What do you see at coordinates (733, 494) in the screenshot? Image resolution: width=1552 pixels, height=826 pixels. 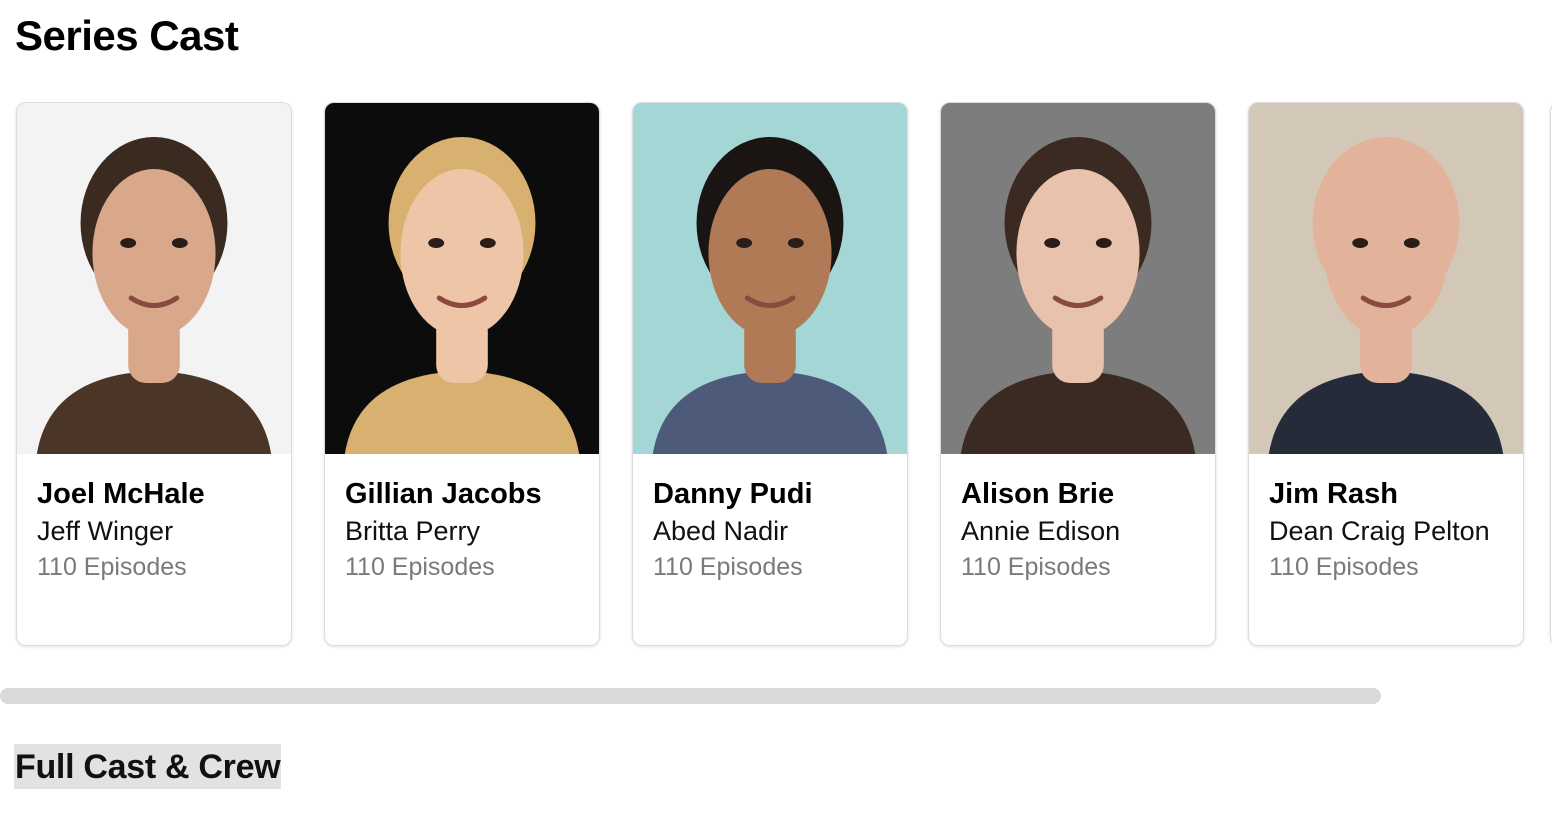 I see `actor-name: Danny Pudi` at bounding box center [733, 494].